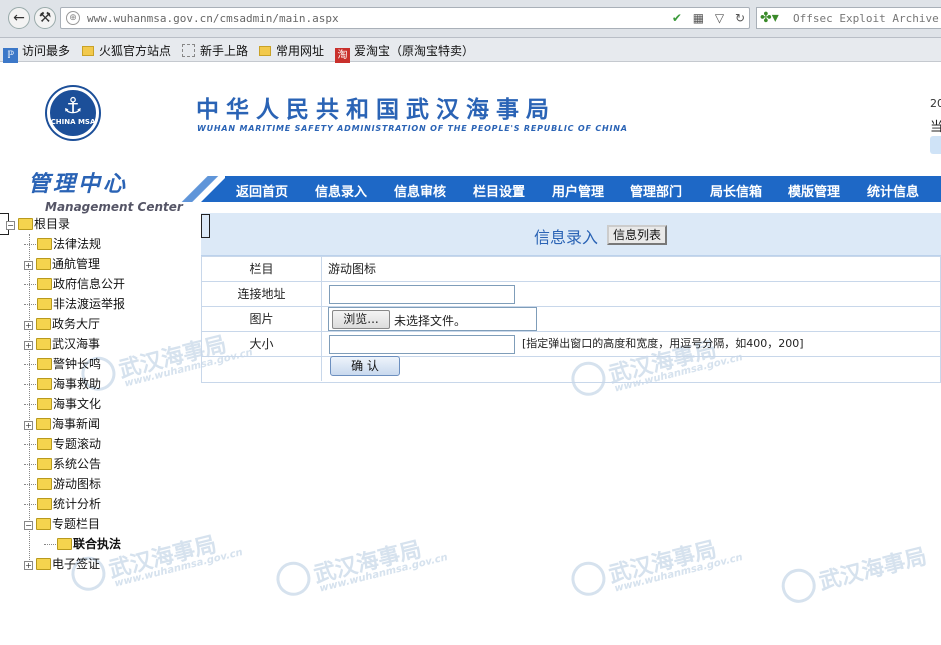  Describe the element at coordinates (262, 319) in the screenshot. I see `image-label: 图片` at that location.